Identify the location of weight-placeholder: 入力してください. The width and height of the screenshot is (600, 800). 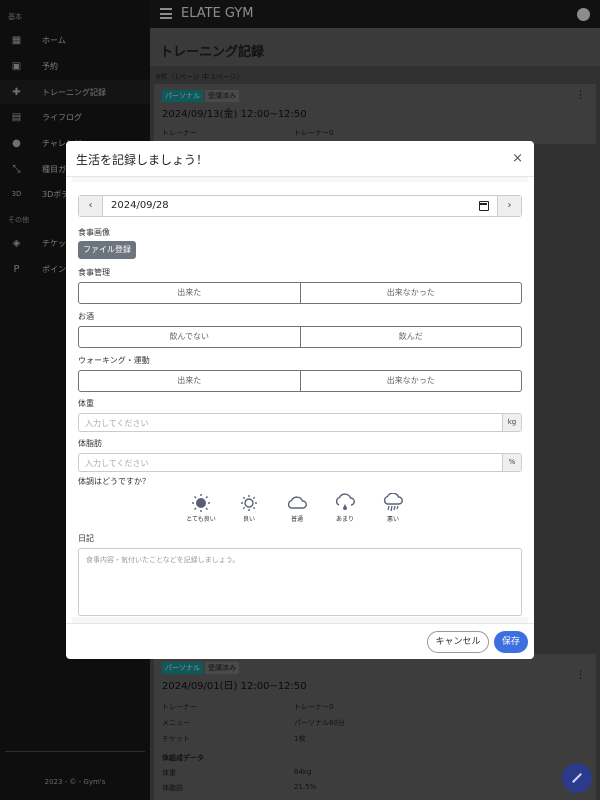
(117, 423).